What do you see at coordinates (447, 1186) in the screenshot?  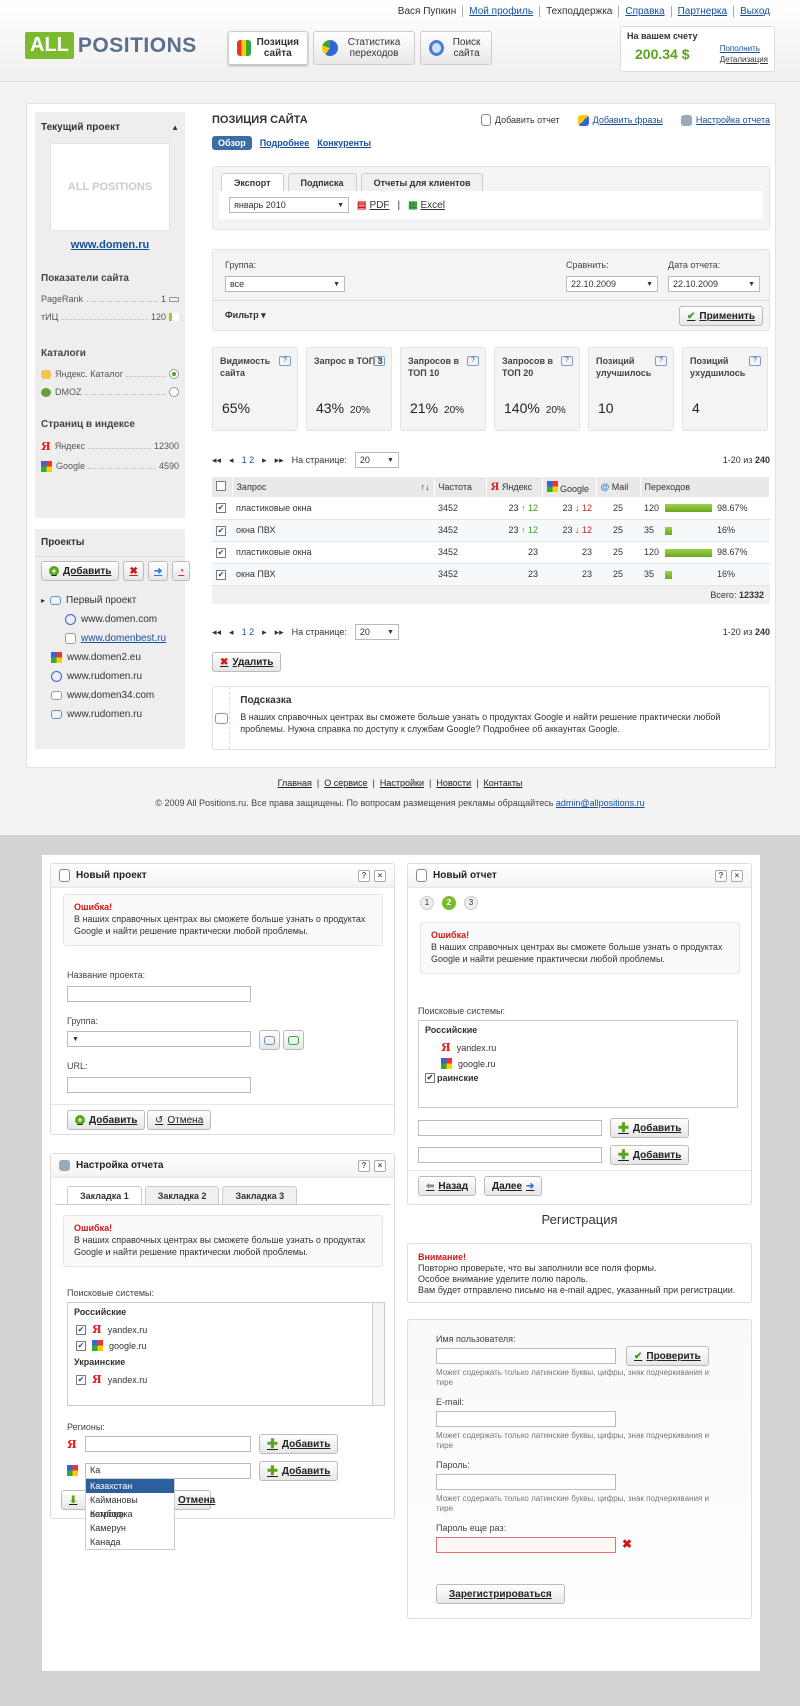 I see `back-button: ⬅ Назад` at bounding box center [447, 1186].